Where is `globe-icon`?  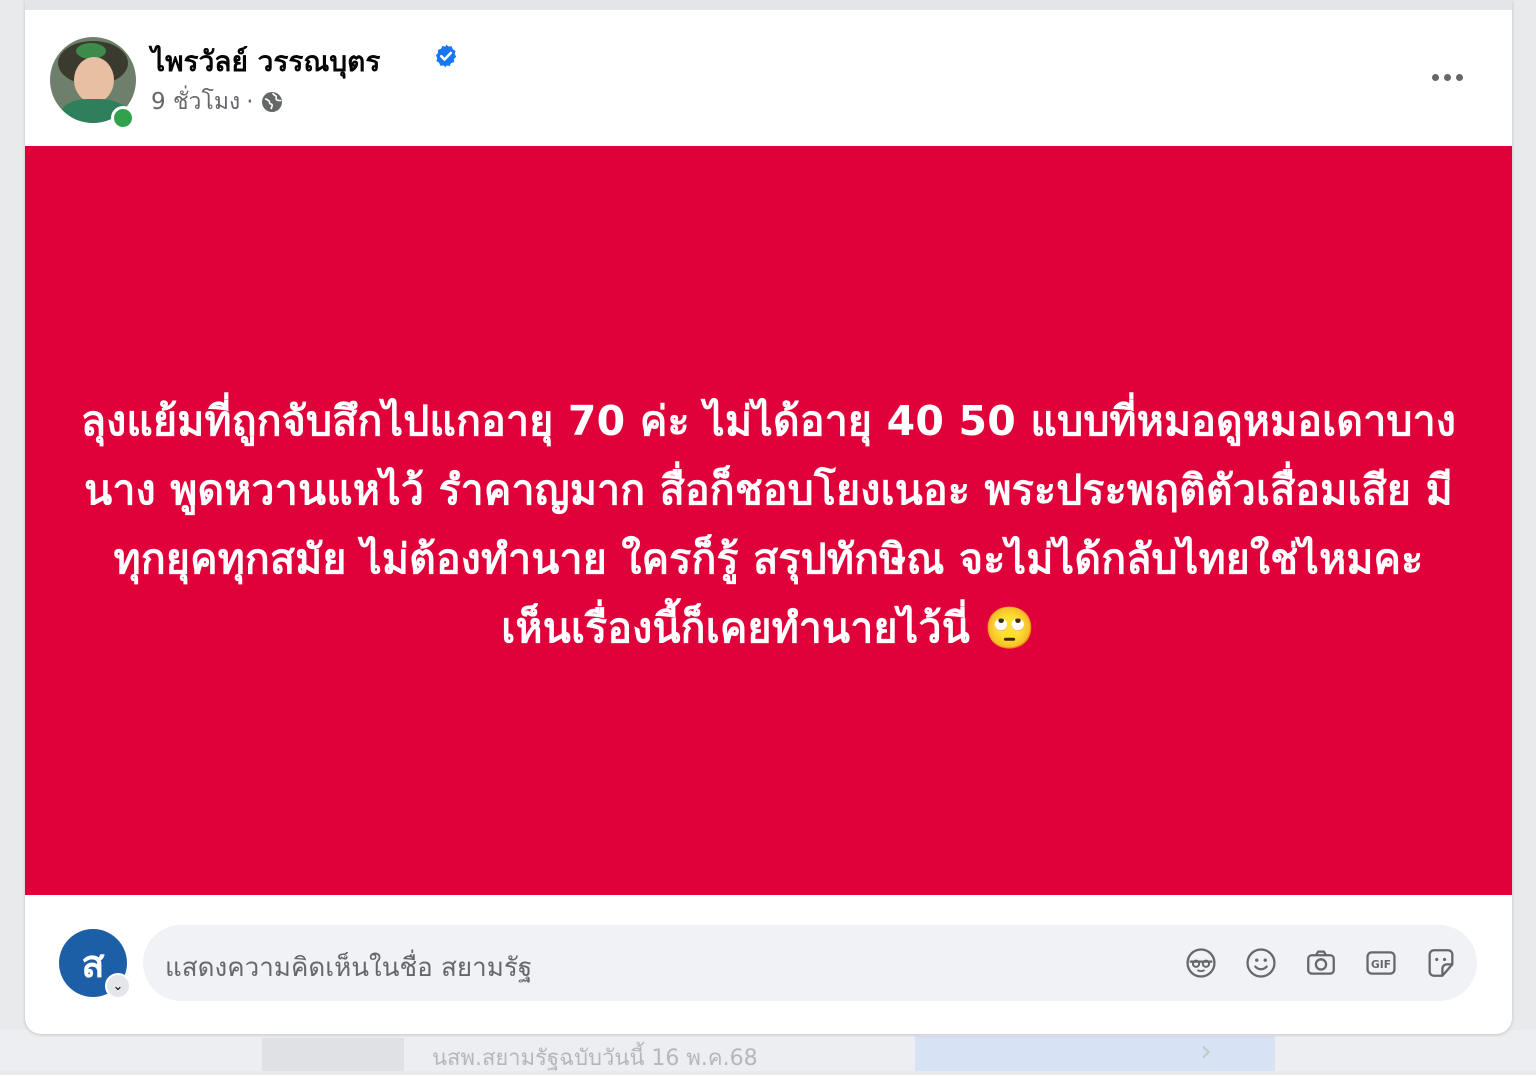 globe-icon is located at coordinates (272, 102).